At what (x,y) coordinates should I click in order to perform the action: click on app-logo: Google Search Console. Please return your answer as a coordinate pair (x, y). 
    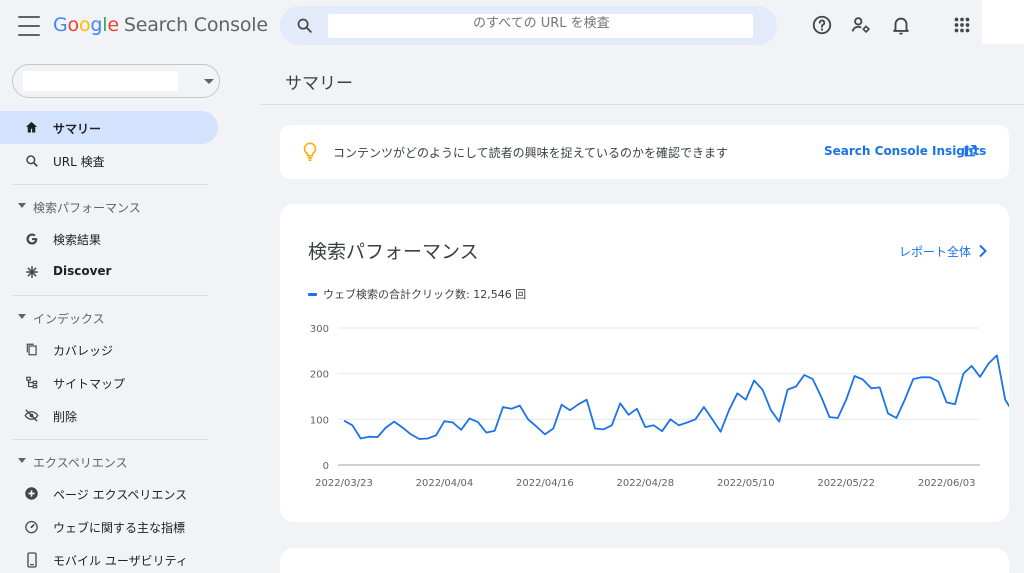
    Looking at the image, I should click on (160, 25).